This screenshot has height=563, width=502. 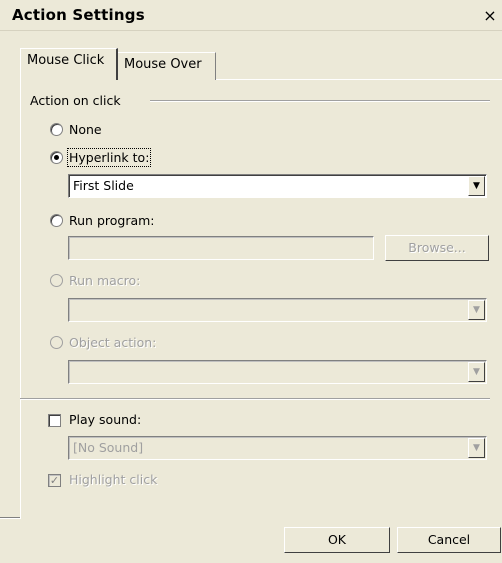 I want to click on tab-mouse-click: Mouse Click, so click(x=69, y=64).